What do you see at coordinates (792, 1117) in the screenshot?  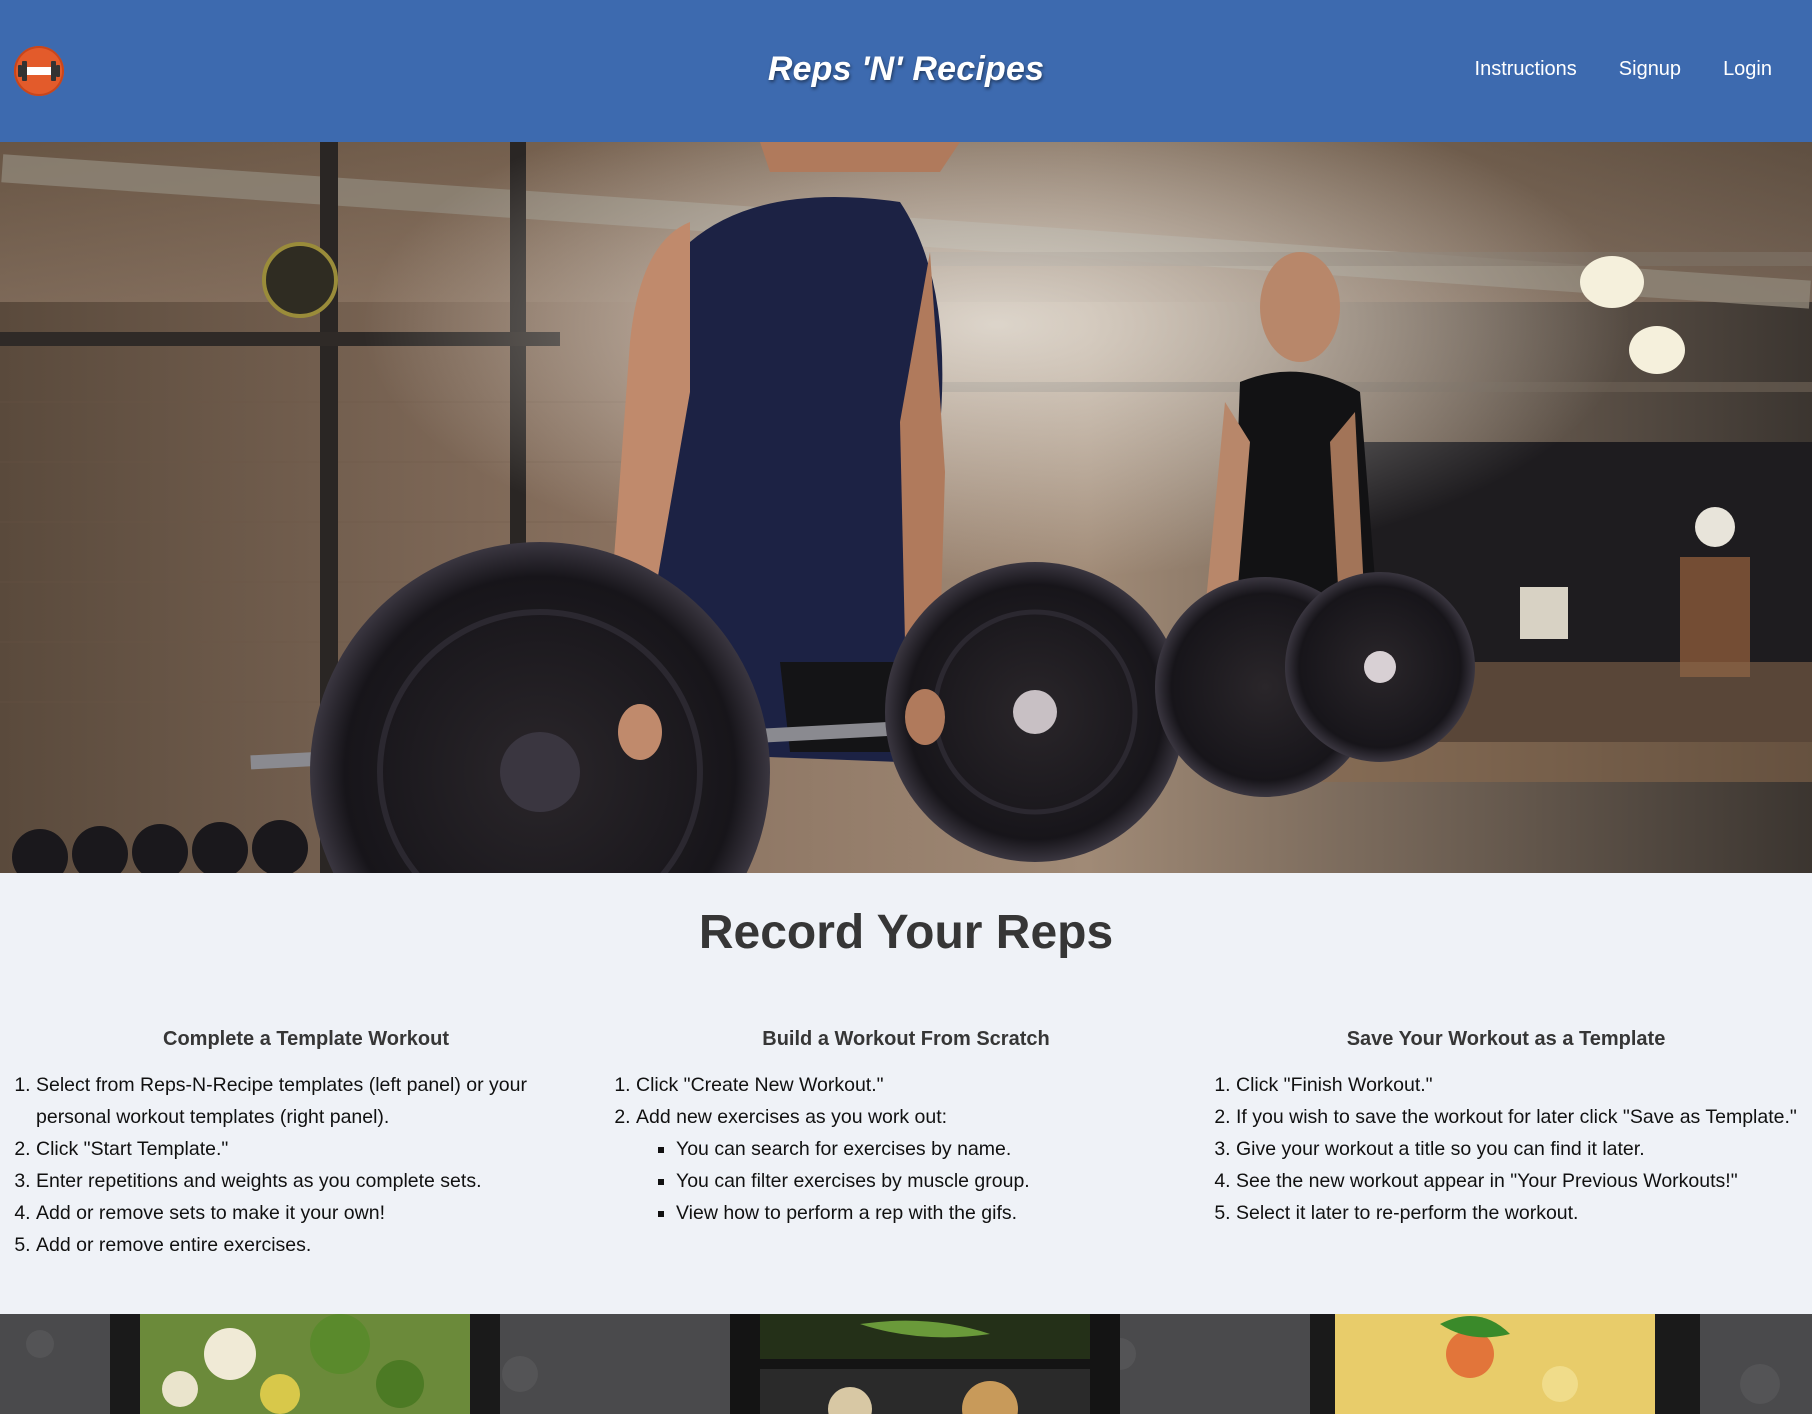 I see `list-item-text: Add new exercises as you work out:` at bounding box center [792, 1117].